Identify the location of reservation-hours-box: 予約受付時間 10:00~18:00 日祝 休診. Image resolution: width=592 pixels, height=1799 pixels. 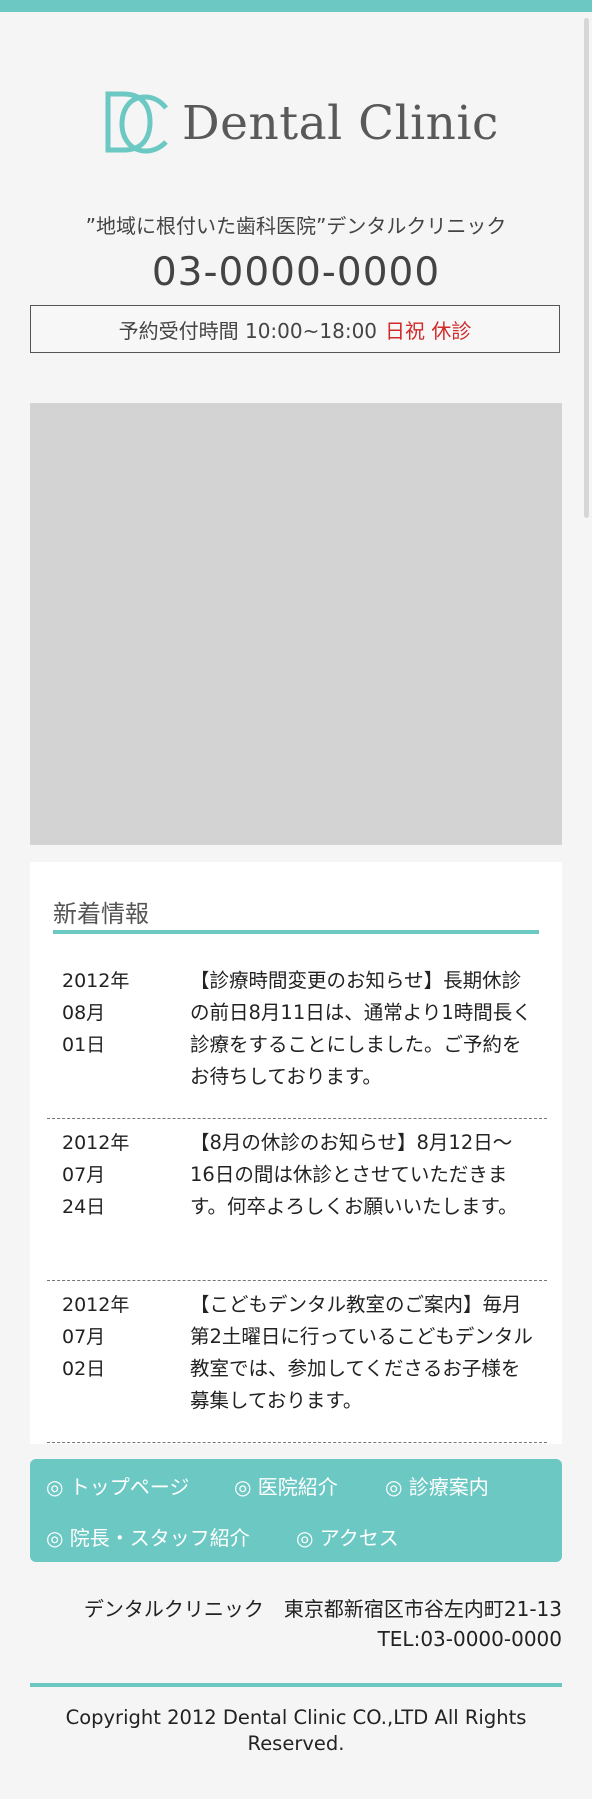
(295, 329).